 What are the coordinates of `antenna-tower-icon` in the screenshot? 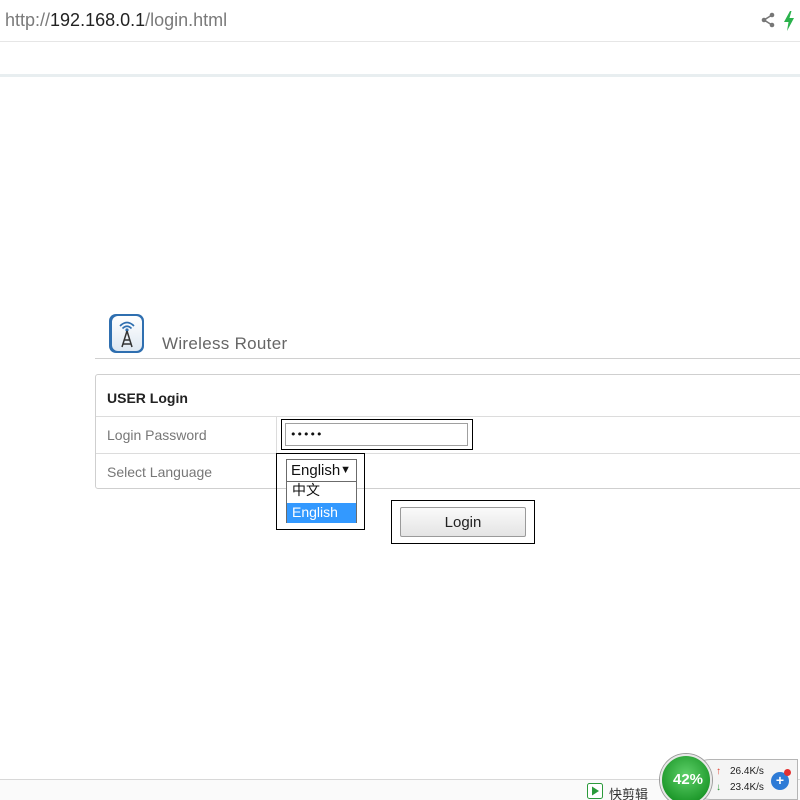 It's located at (126, 333).